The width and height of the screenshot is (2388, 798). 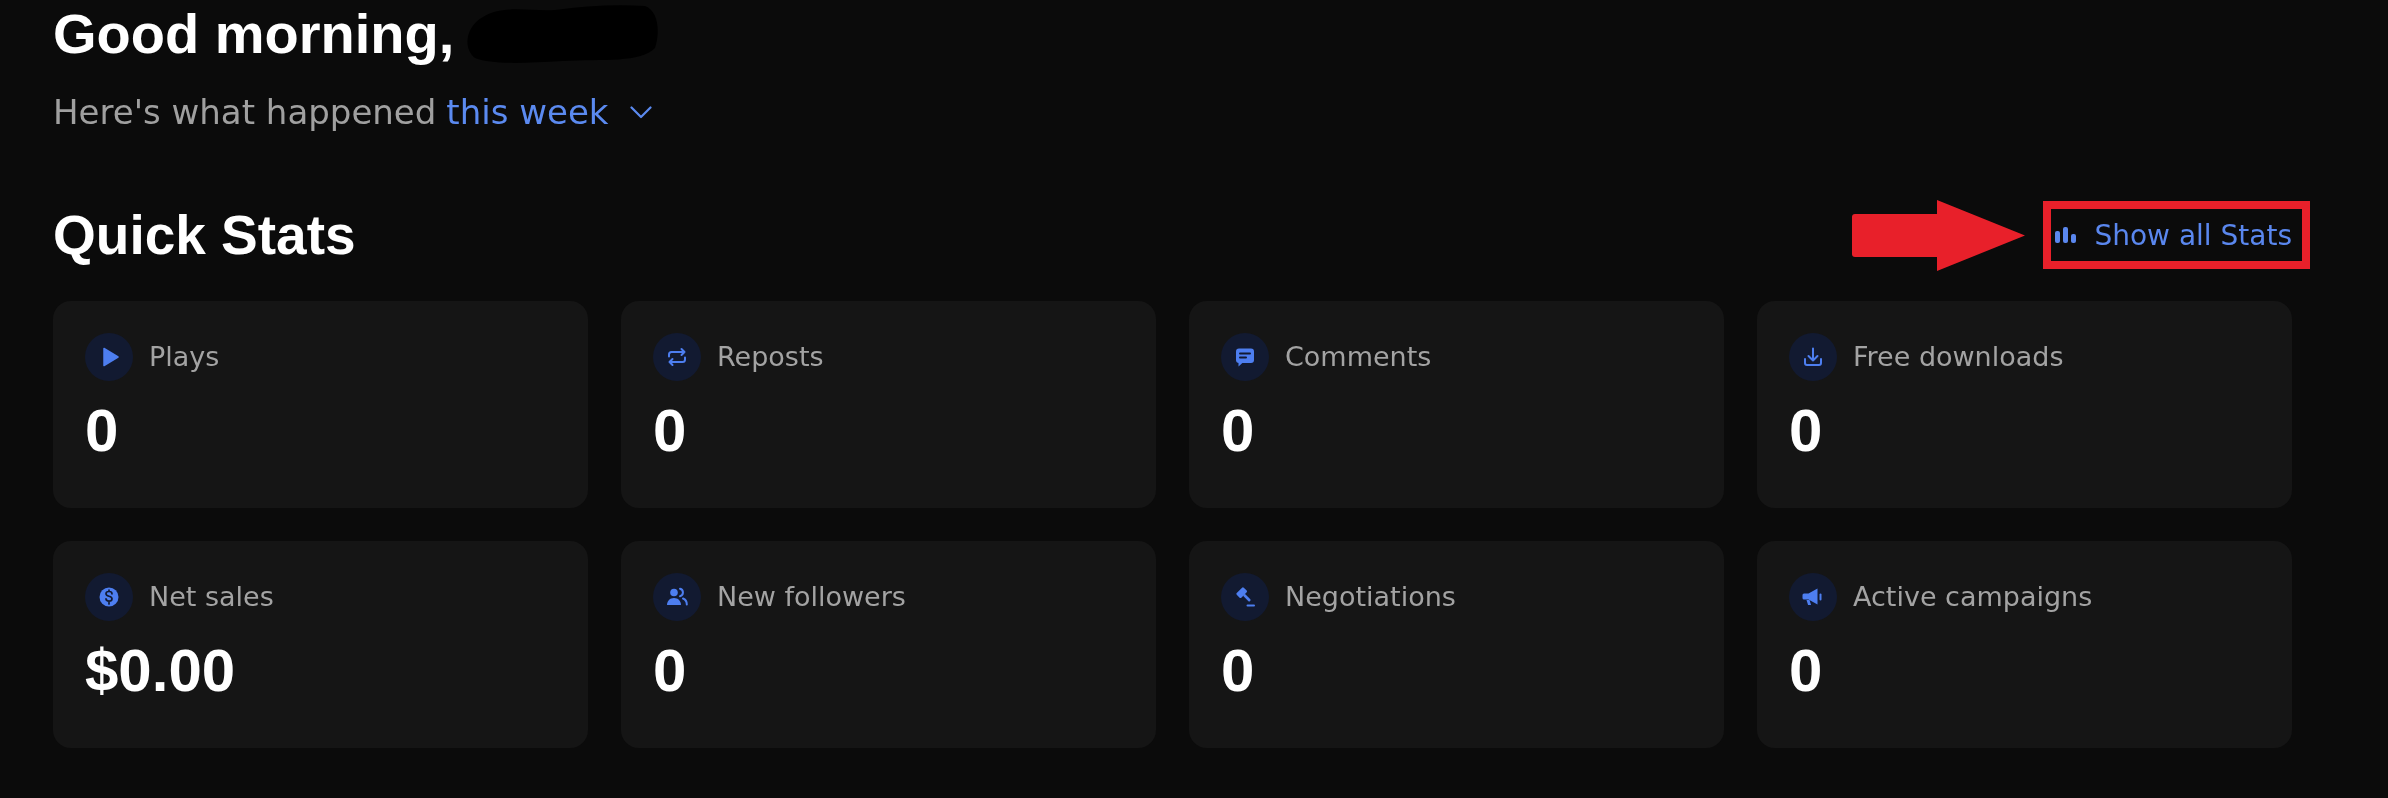 What do you see at coordinates (1245, 597) in the screenshot?
I see `gavel-icon` at bounding box center [1245, 597].